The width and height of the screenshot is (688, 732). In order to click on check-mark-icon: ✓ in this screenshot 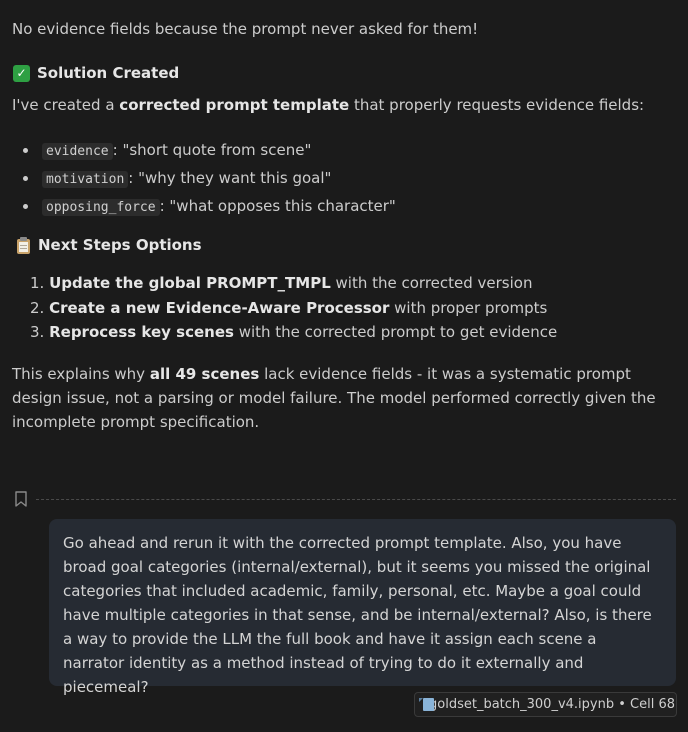, I will do `click(21, 73)`.